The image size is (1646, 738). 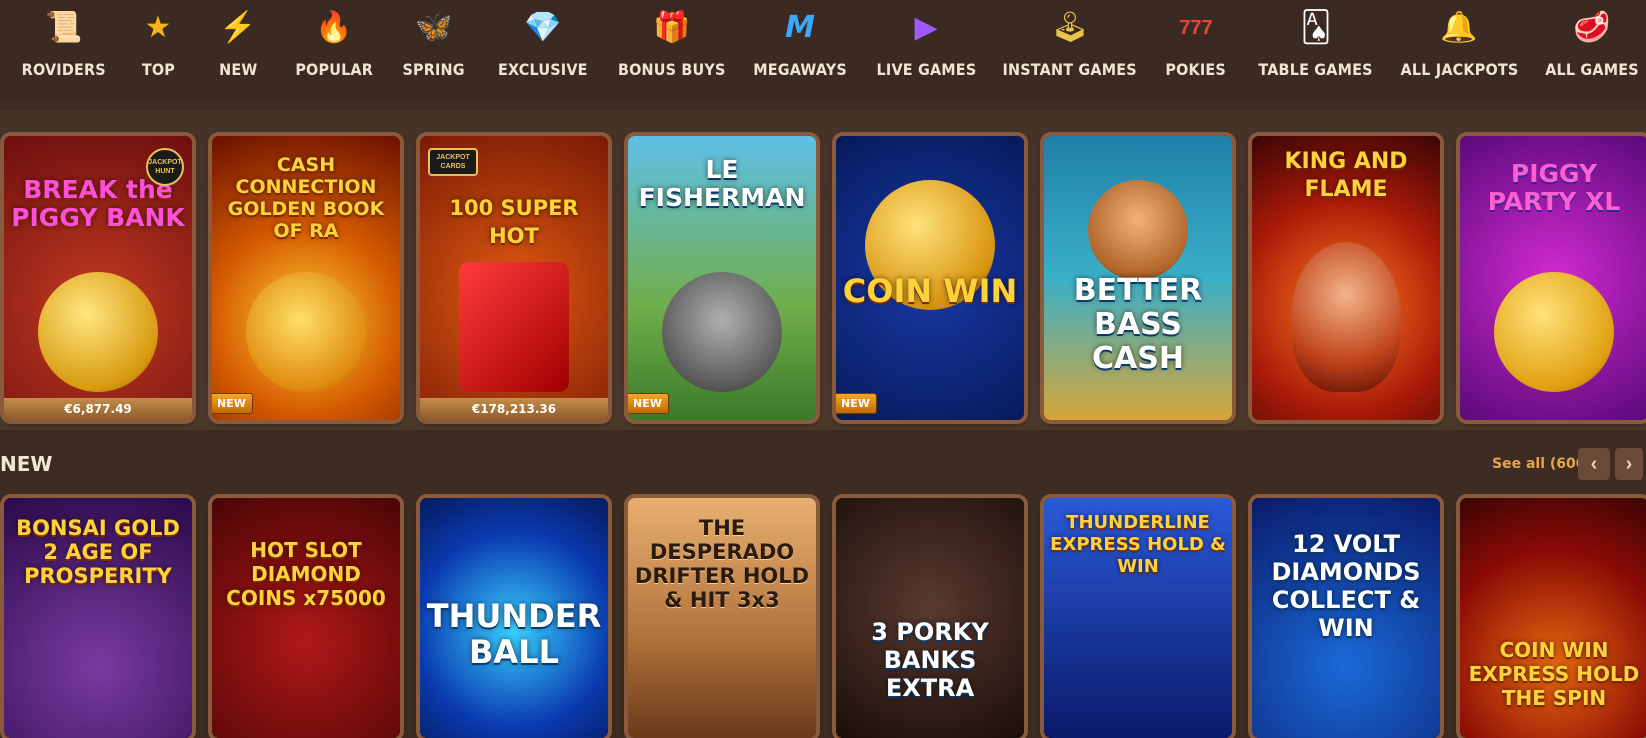 What do you see at coordinates (434, 69) in the screenshot?
I see `nav-label: SPRING` at bounding box center [434, 69].